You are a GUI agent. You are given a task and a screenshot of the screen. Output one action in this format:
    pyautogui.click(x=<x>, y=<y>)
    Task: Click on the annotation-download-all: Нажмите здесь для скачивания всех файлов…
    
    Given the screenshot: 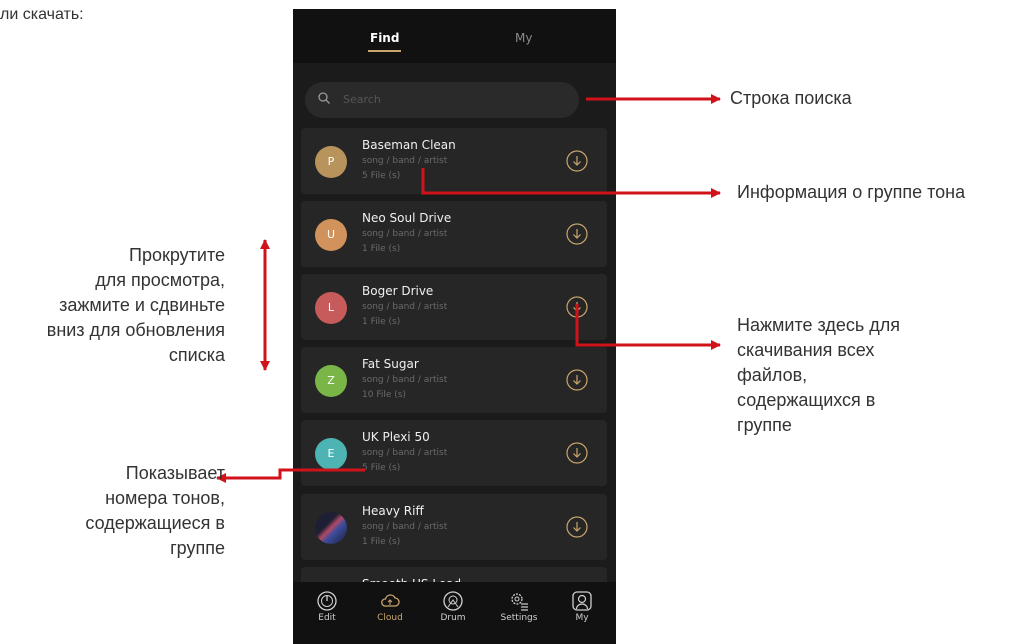 What is the action you would take?
    pyautogui.click(x=819, y=375)
    